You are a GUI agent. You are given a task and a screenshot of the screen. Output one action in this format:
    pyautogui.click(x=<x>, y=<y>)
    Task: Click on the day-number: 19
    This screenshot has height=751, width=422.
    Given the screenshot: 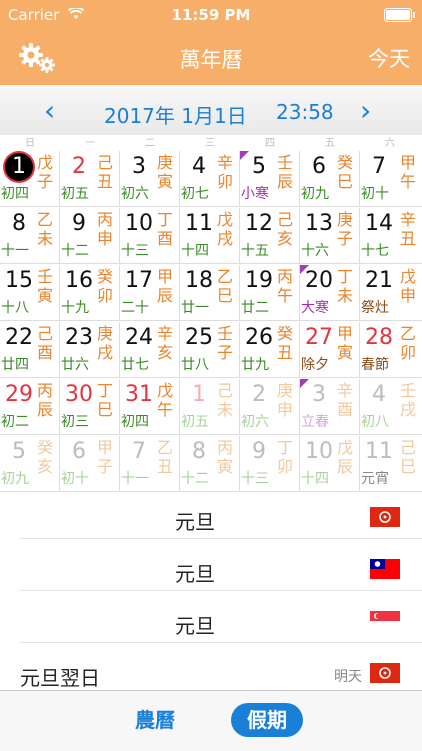 What is the action you would take?
    pyautogui.click(x=259, y=280)
    